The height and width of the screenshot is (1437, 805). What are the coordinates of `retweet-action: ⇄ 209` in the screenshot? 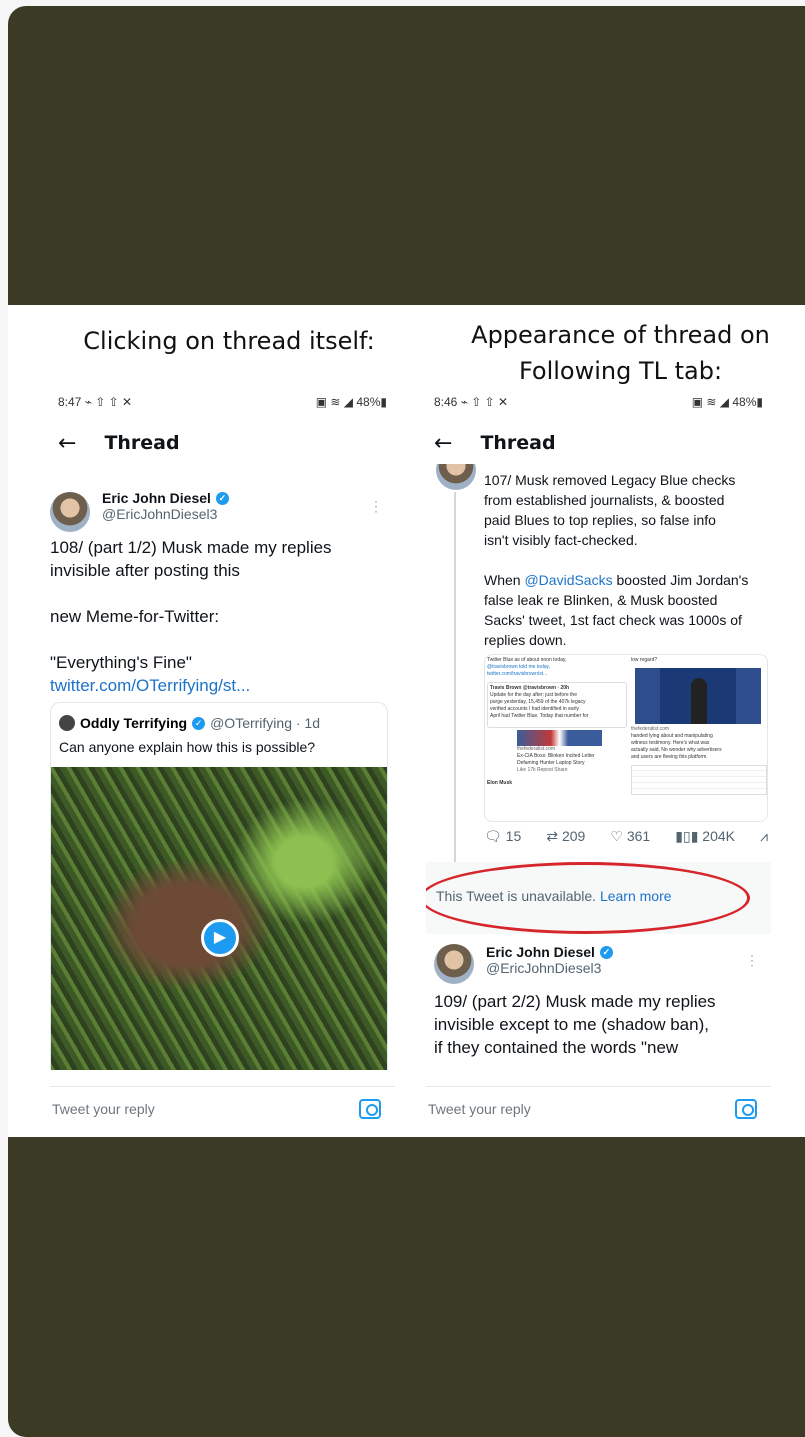 It's located at (565, 836).